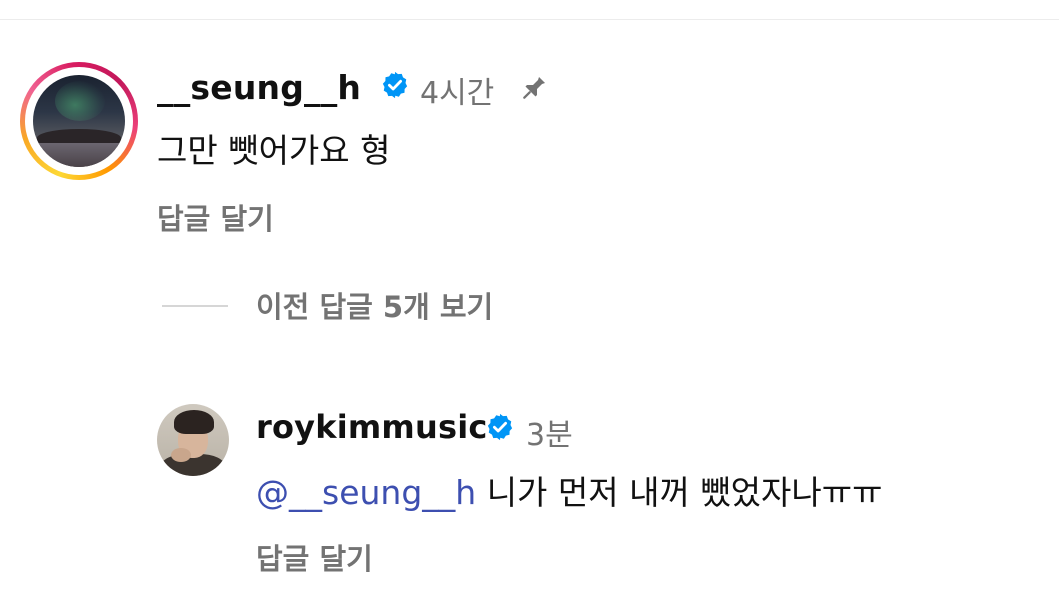 This screenshot has width=1059, height=592. I want to click on reply-username: roykimmusic, so click(372, 427).